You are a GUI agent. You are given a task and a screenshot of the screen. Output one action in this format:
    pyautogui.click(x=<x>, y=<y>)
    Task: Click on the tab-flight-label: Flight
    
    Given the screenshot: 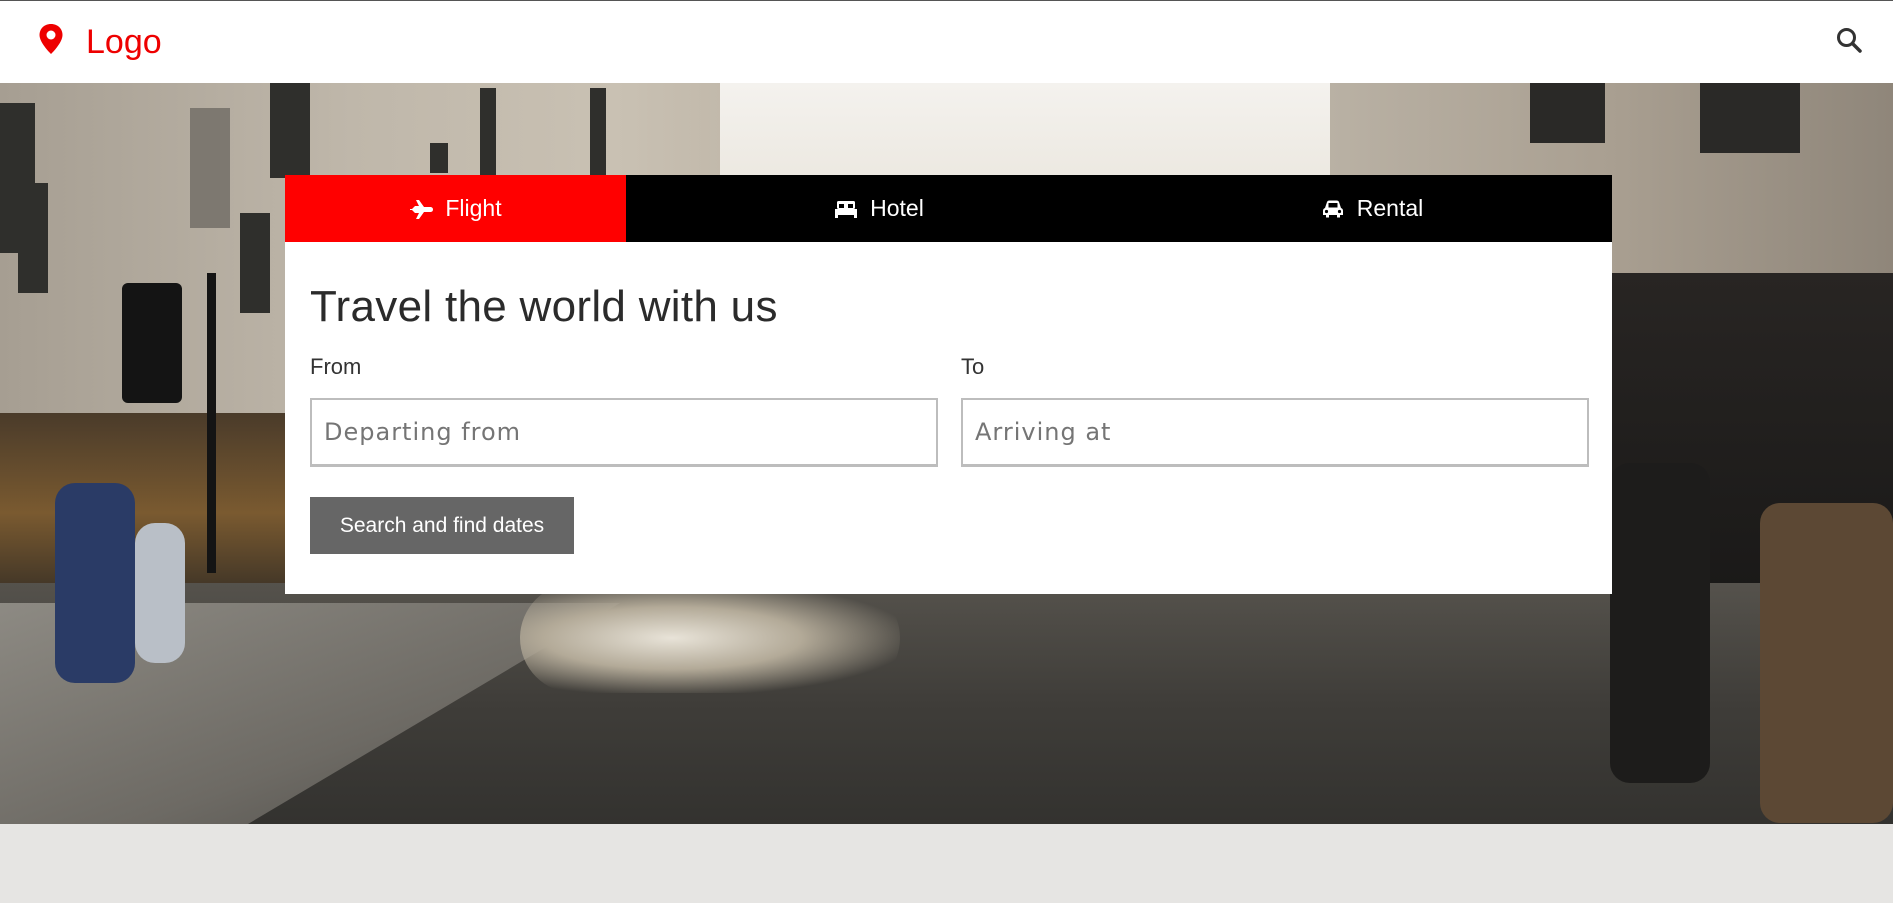 What is the action you would take?
    pyautogui.click(x=473, y=208)
    